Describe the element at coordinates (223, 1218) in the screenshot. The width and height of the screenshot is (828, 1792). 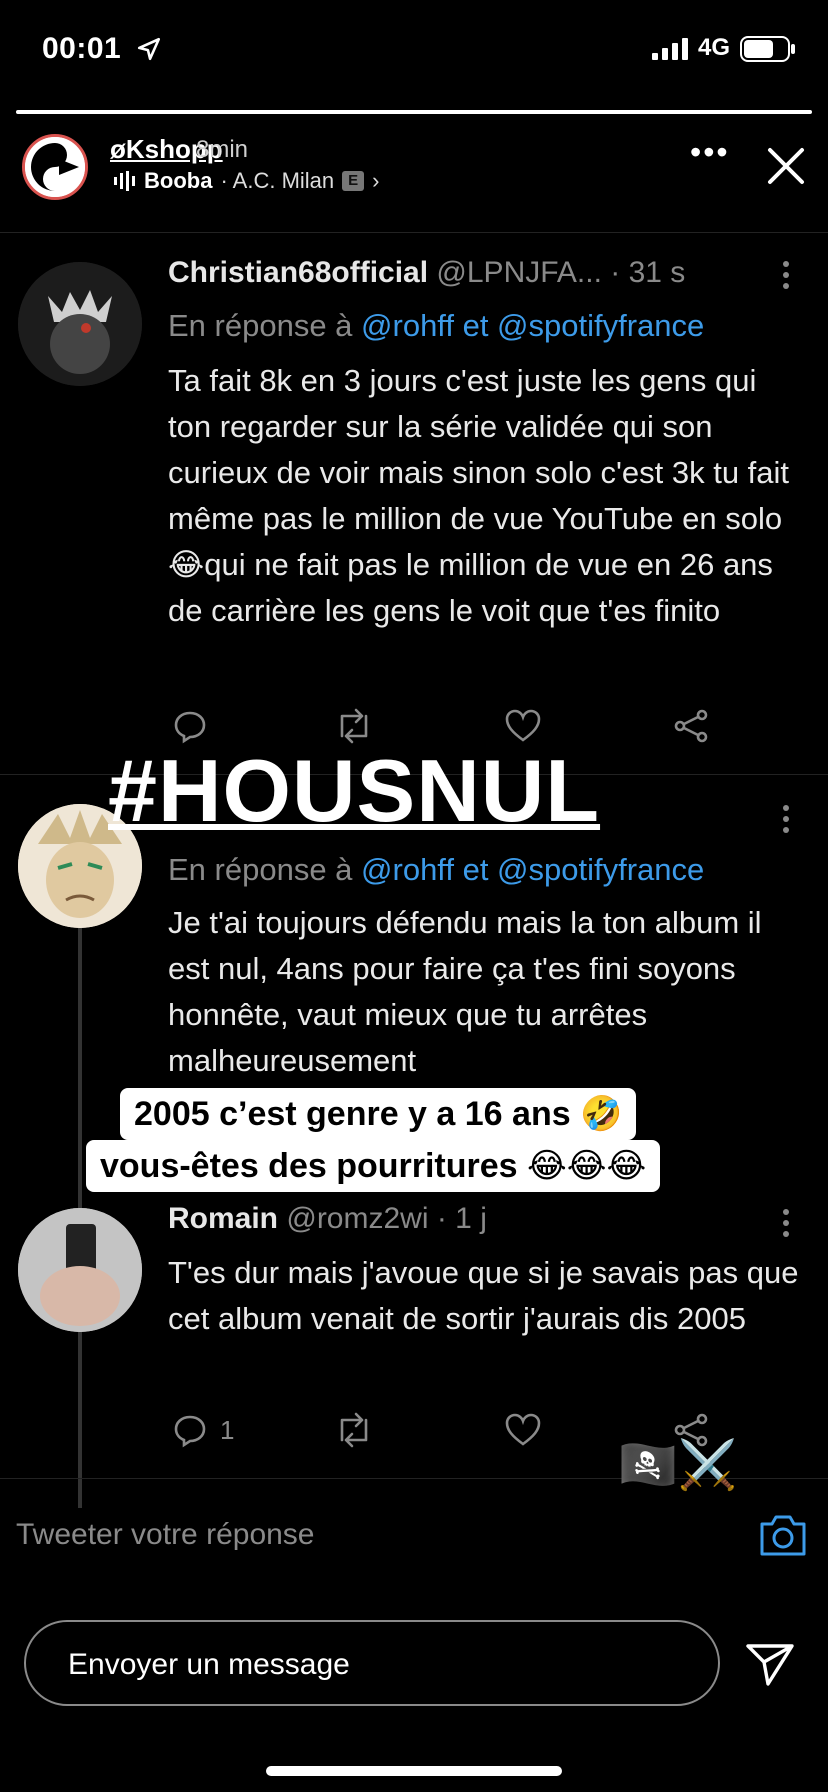
I see `tweet-author-name: Romain` at that location.